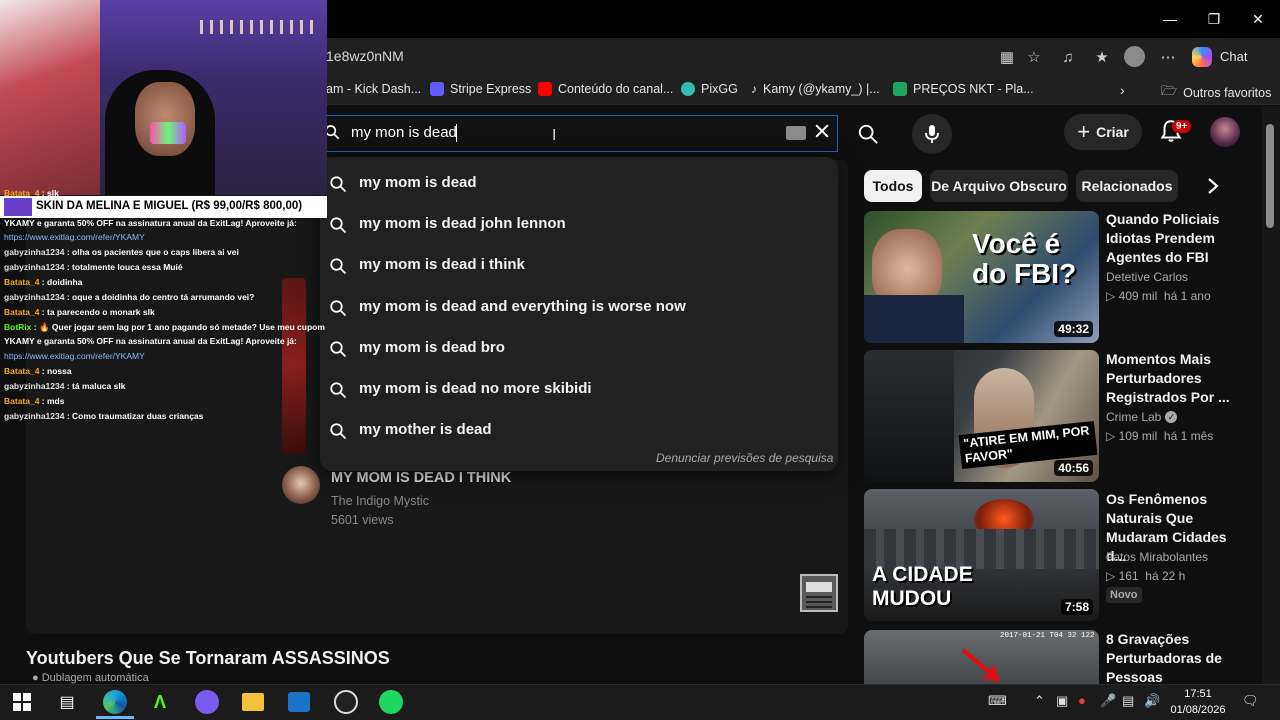  What do you see at coordinates (1250, 701) in the screenshot?
I see `notification-center-icon: 🗨` at bounding box center [1250, 701].